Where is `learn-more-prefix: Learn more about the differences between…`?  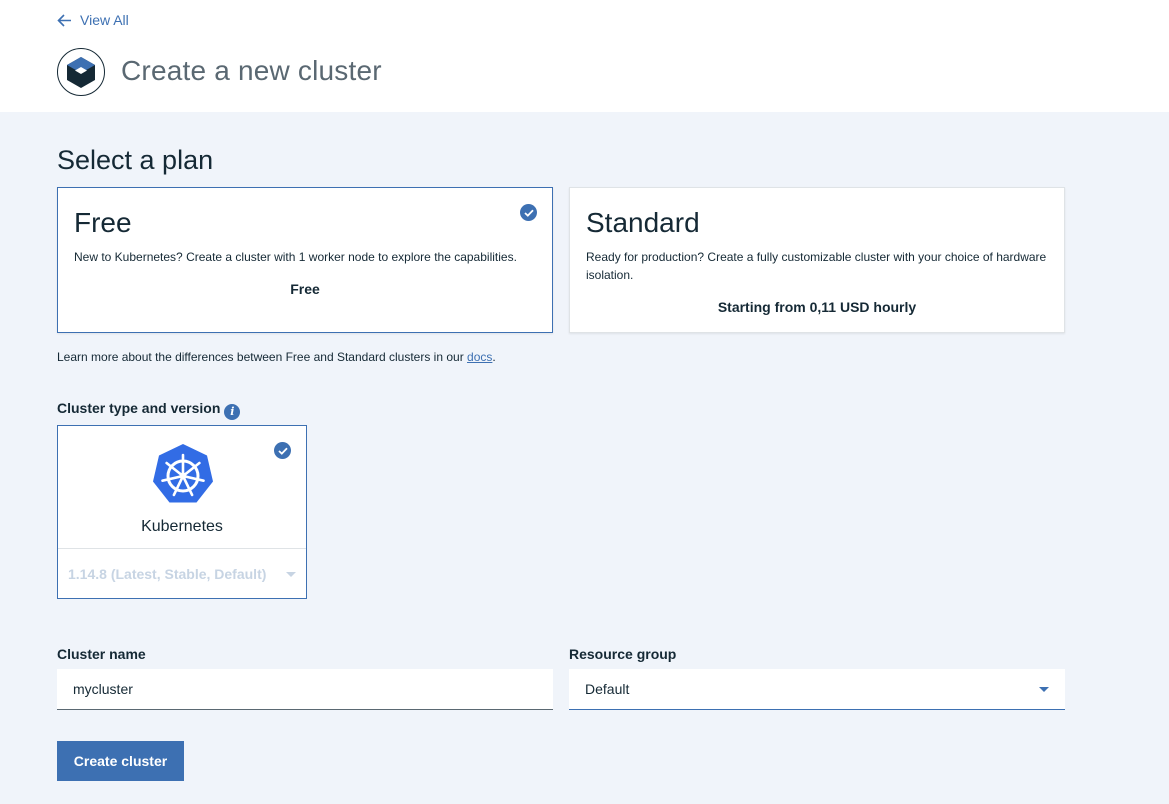 learn-more-prefix: Learn more about the differences between… is located at coordinates (262, 357).